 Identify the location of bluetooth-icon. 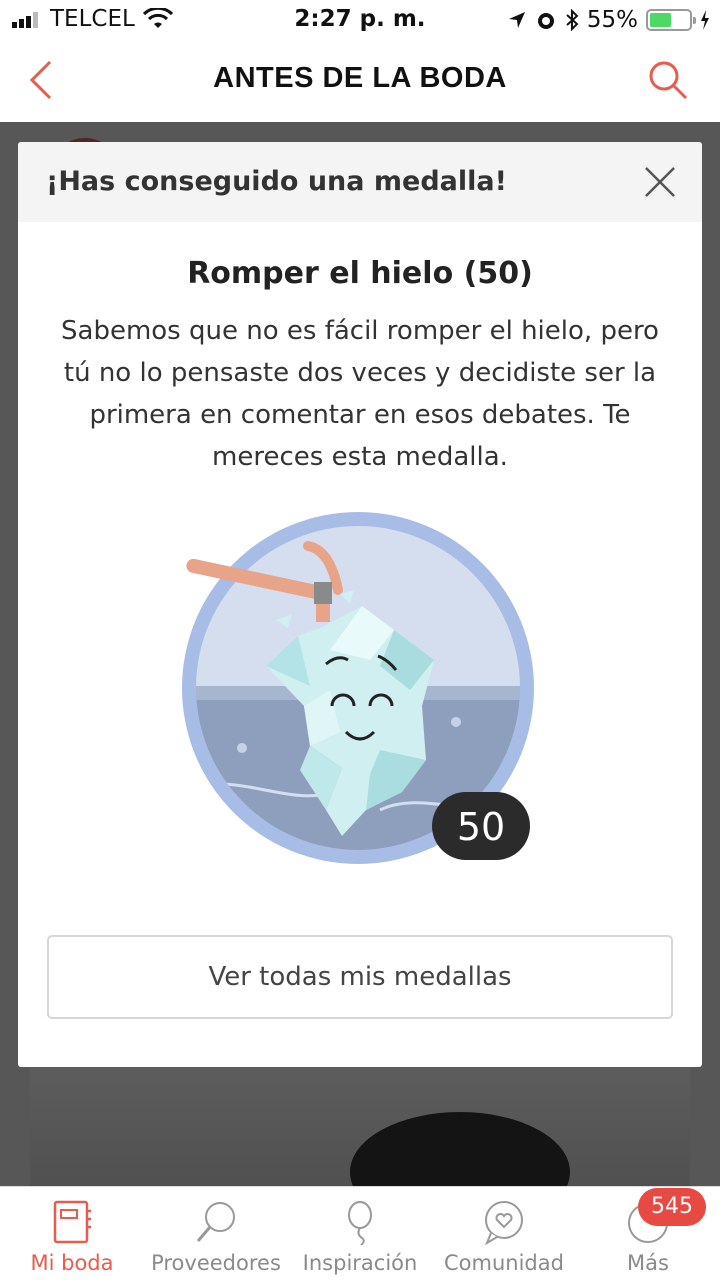
(572, 20).